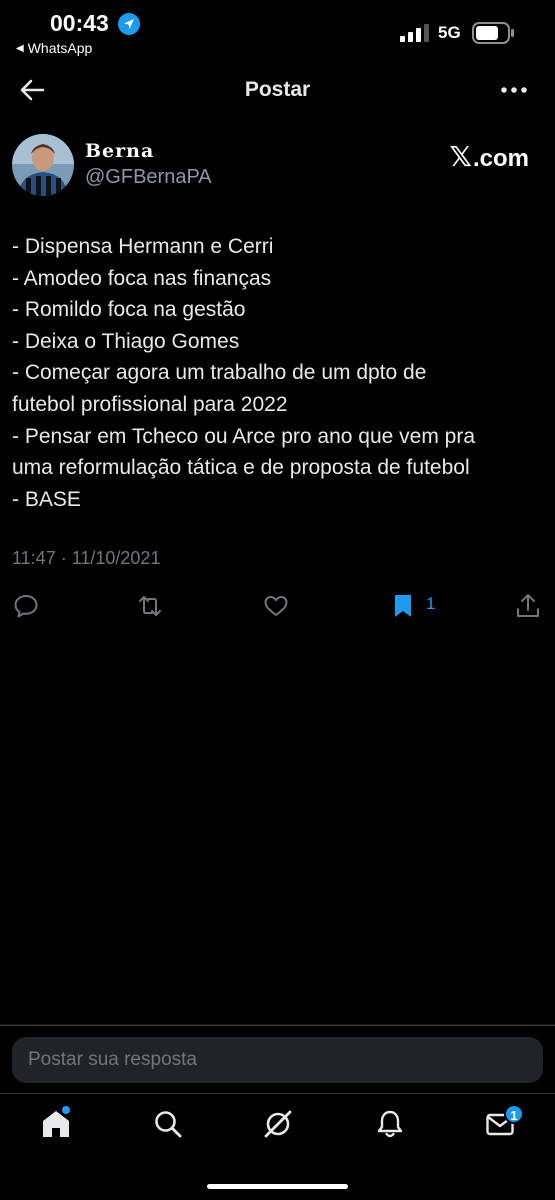 The image size is (555, 1200). I want to click on home-notification-dot, so click(66, 1110).